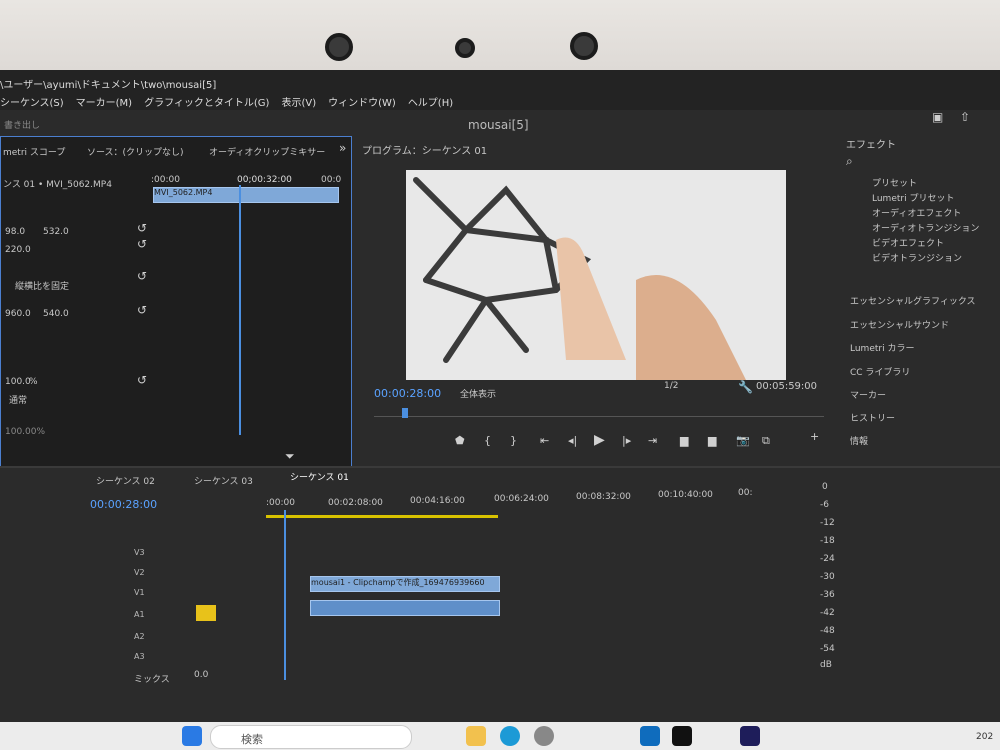 The width and height of the screenshot is (1000, 750). Describe the element at coordinates (478, 393) in the screenshot. I see `fit-select: 全体表示` at that location.